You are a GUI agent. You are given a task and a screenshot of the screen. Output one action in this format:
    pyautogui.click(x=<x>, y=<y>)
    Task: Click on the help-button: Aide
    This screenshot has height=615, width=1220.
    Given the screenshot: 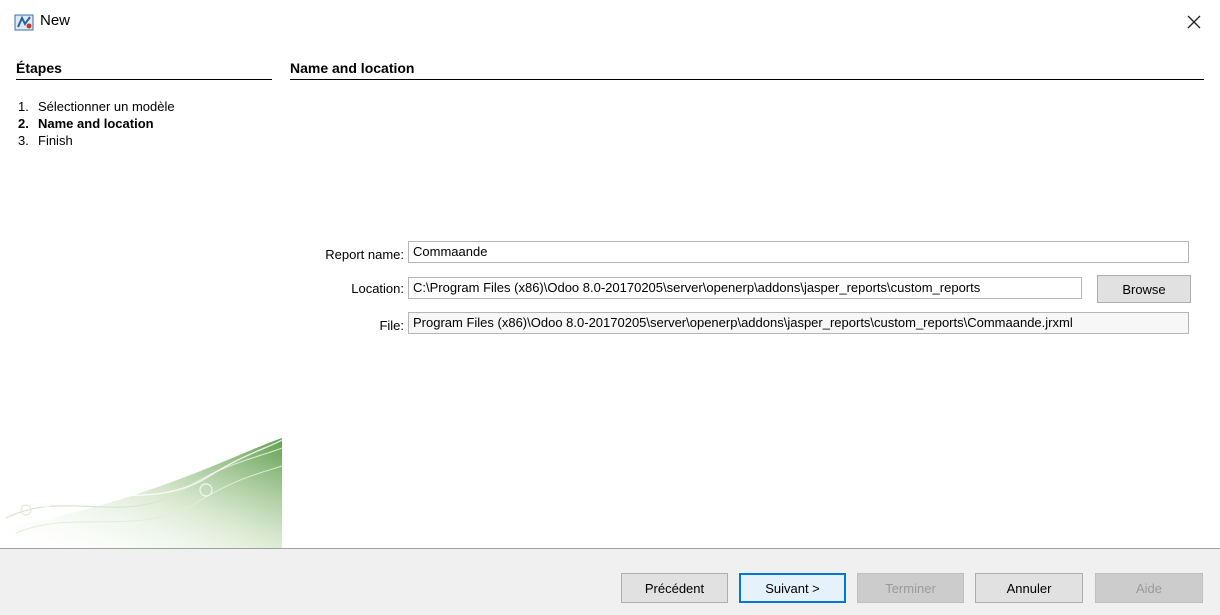 What is the action you would take?
    pyautogui.click(x=1149, y=588)
    